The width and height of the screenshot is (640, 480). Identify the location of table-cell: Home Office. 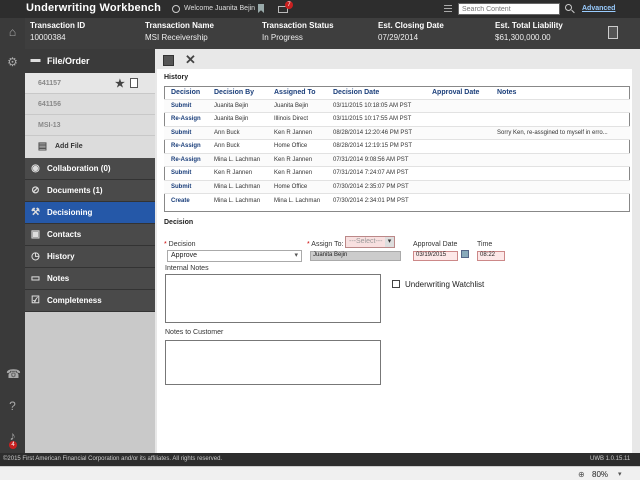
(296, 146).